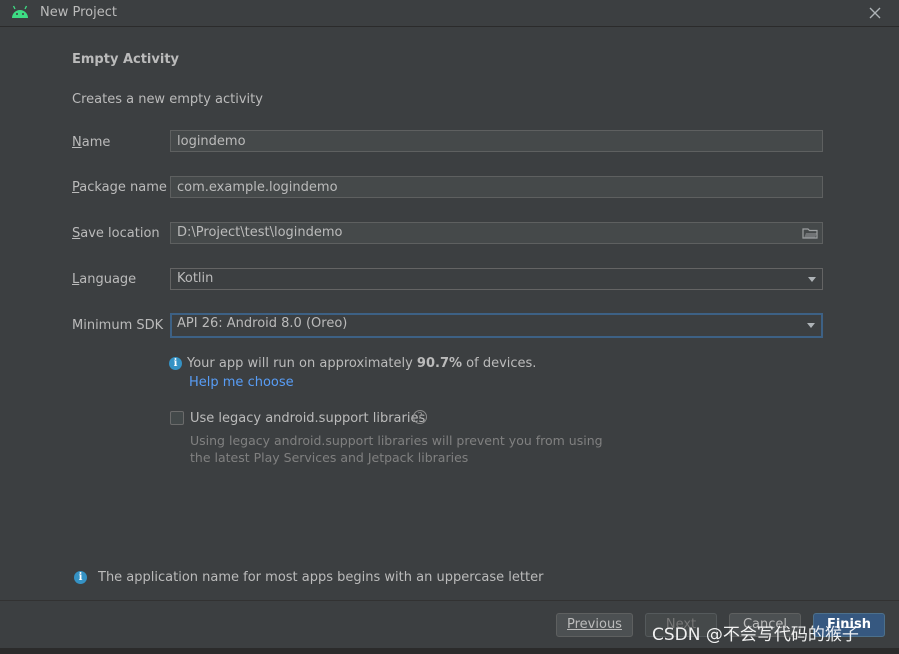 Image resolution: width=899 pixels, height=654 pixels. Describe the element at coordinates (496, 141) in the screenshot. I see `name-field` at that location.